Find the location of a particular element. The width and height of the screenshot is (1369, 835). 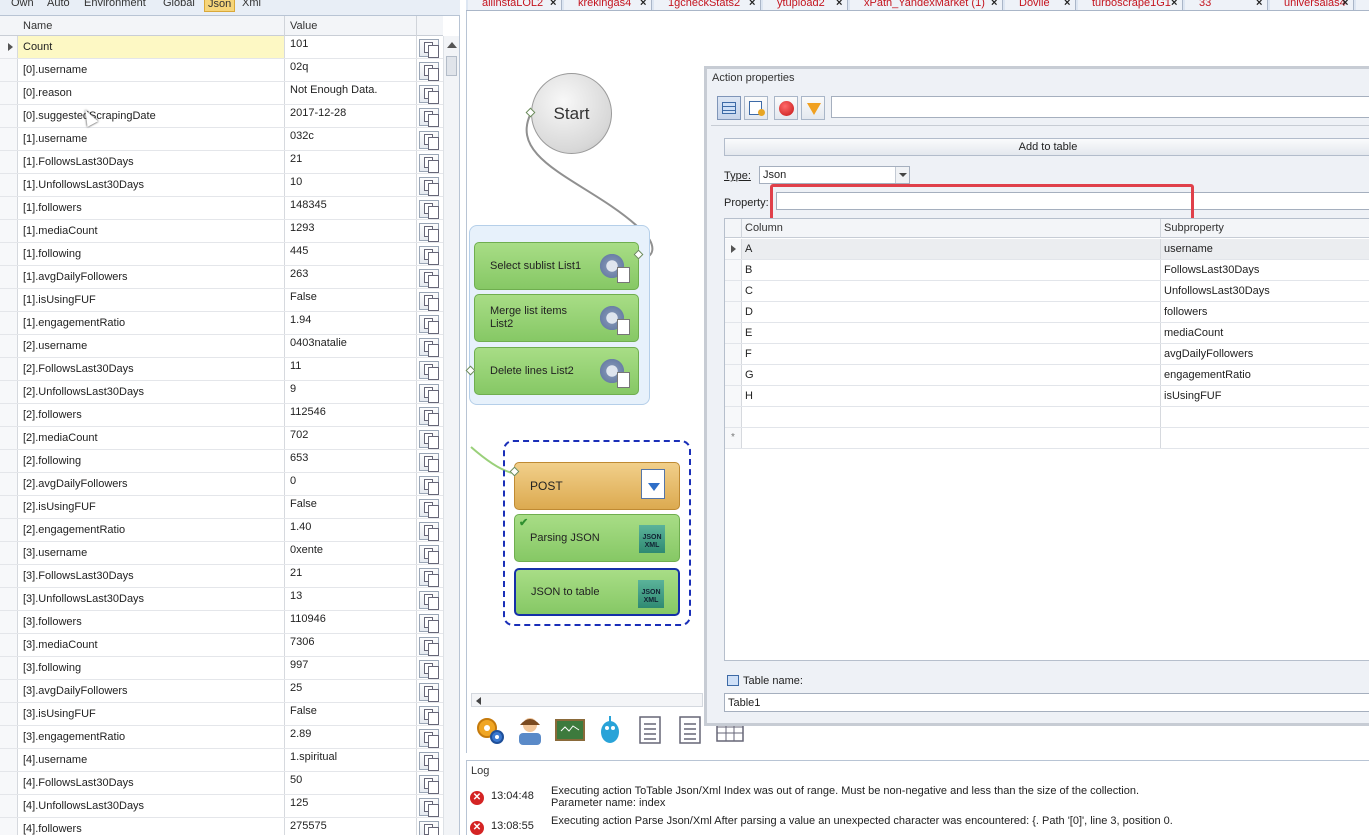

variable-value: 1.spiritual is located at coordinates (351, 760).